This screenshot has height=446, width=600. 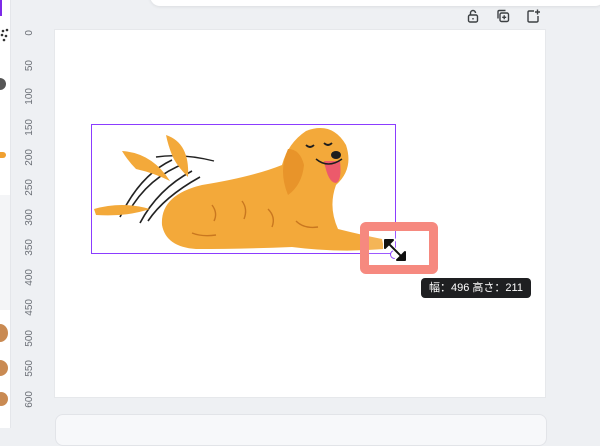 What do you see at coordinates (395, 250) in the screenshot?
I see `diagonal-resize-cursor-icon` at bounding box center [395, 250].